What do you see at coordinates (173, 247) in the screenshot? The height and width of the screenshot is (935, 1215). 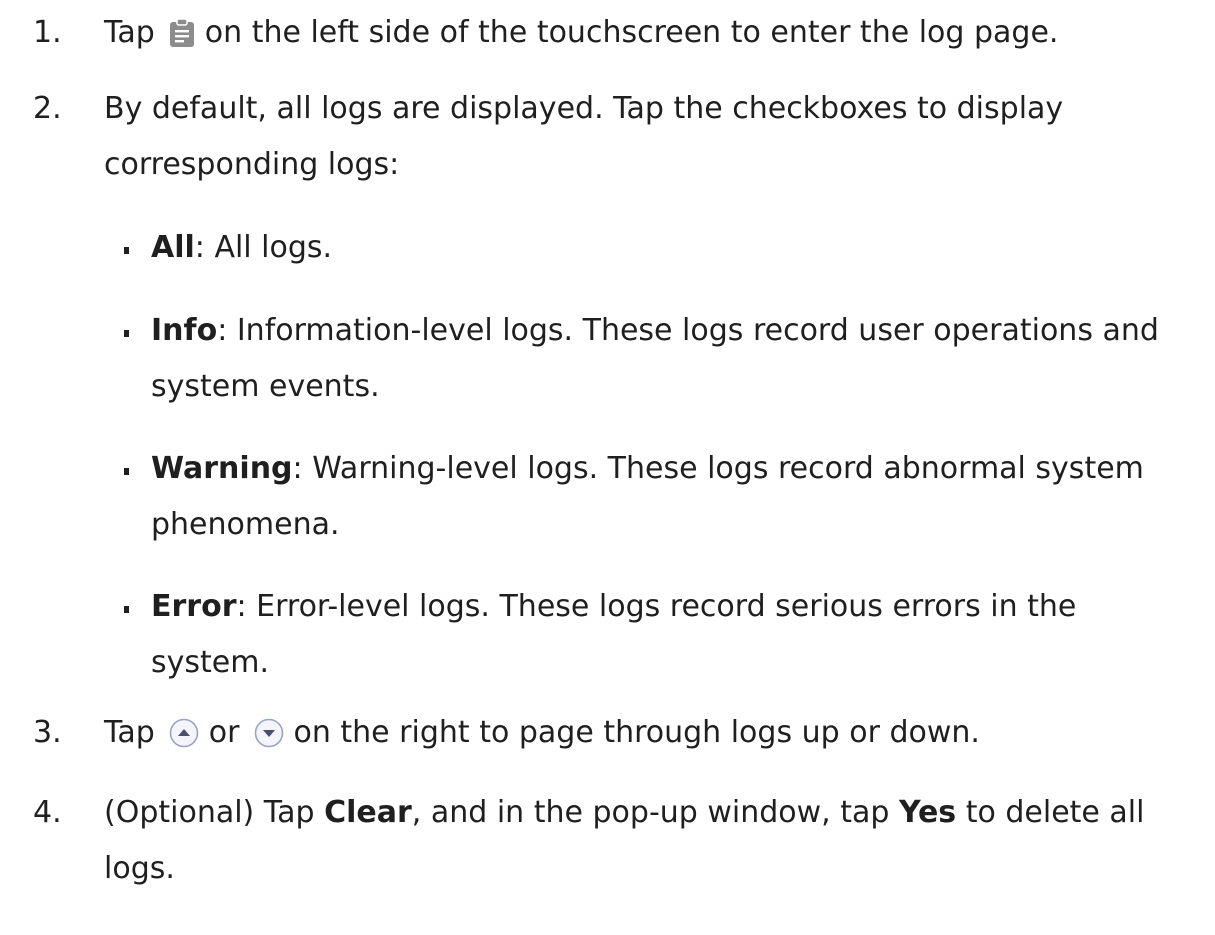 I see `term-all: All` at bounding box center [173, 247].